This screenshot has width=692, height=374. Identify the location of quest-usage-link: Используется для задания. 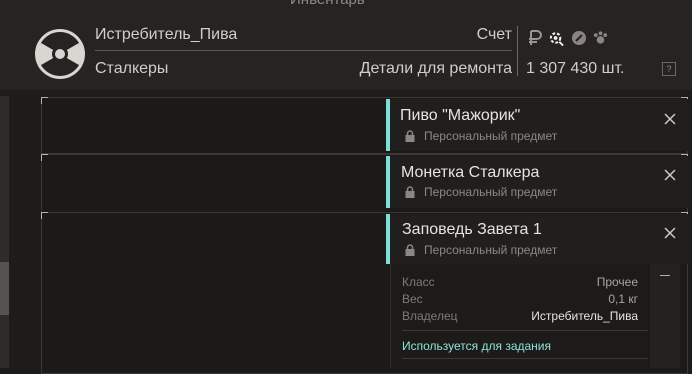
(476, 346).